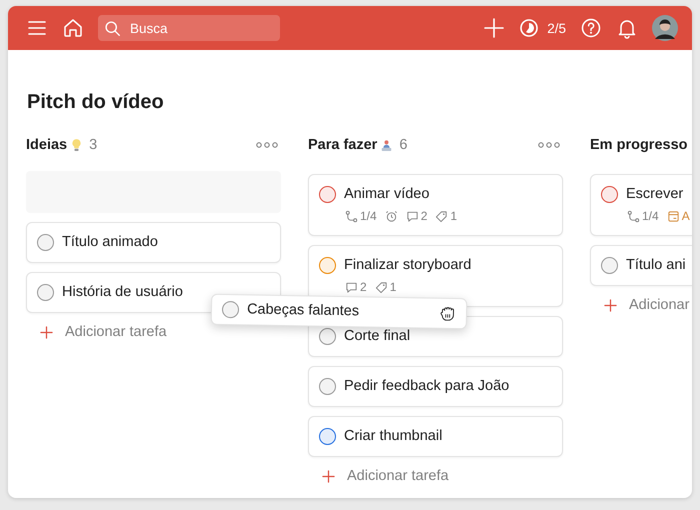 The width and height of the screenshot is (700, 510). Describe the element at coordinates (122, 292) in the screenshot. I see `task-title: História de usuário` at that location.